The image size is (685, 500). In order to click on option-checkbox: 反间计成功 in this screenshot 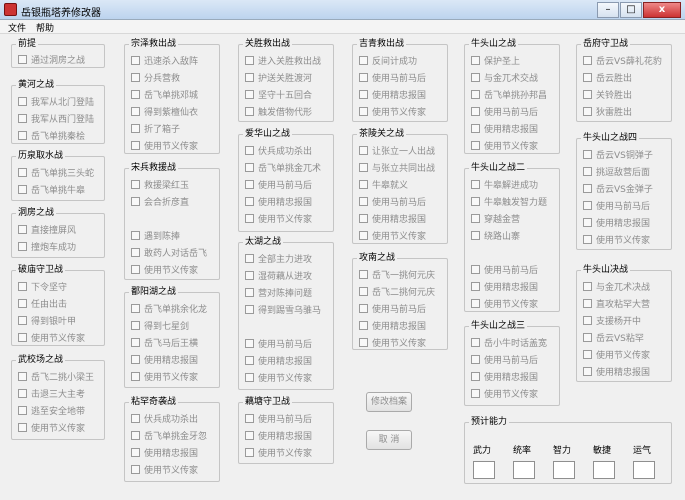, I will do `click(388, 60)`.